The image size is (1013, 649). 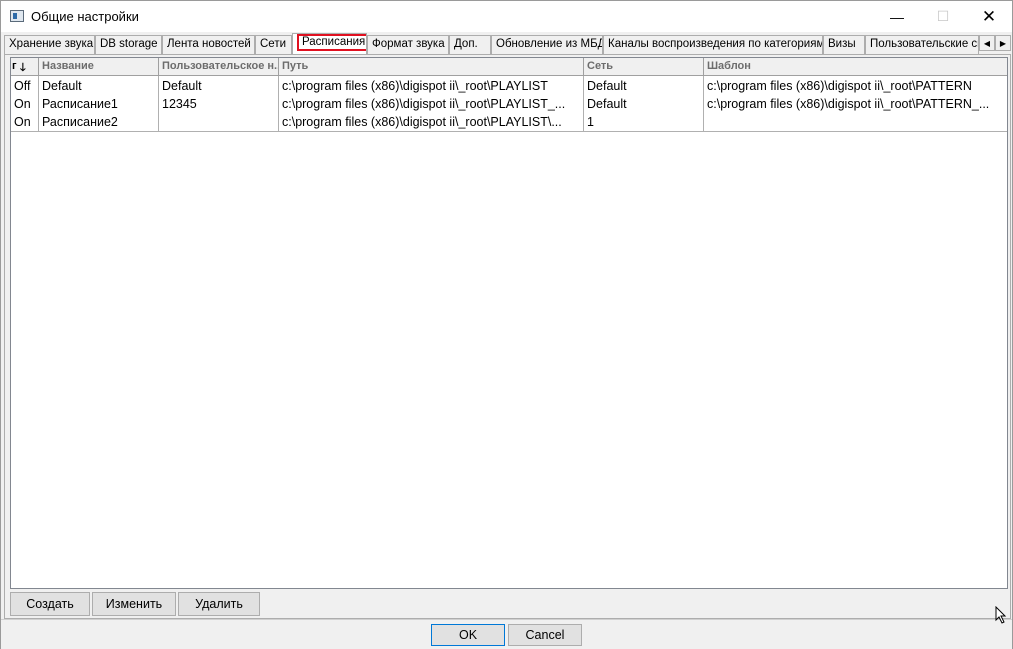 I want to click on tab-networks: Сети, so click(x=273, y=44).